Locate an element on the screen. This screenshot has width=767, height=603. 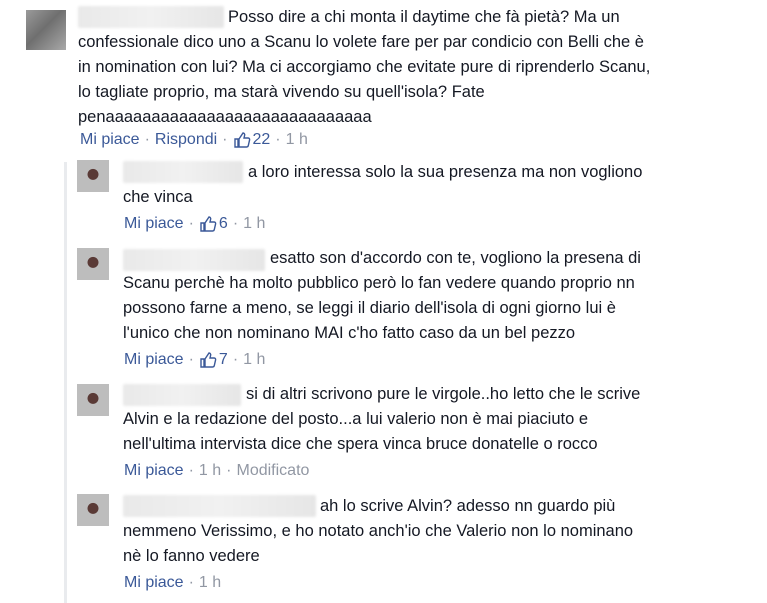
like-count-value: 7 is located at coordinates (223, 359).